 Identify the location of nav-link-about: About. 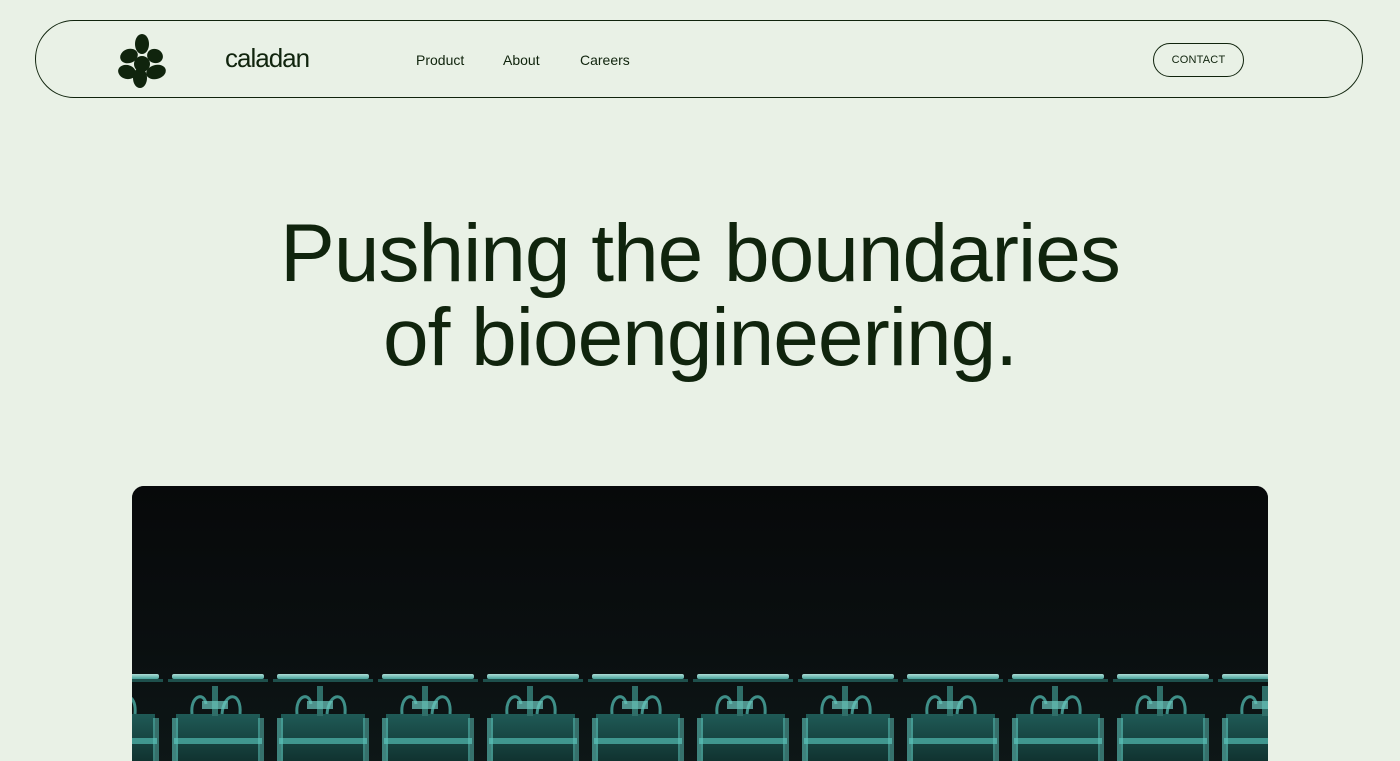
(521, 60).